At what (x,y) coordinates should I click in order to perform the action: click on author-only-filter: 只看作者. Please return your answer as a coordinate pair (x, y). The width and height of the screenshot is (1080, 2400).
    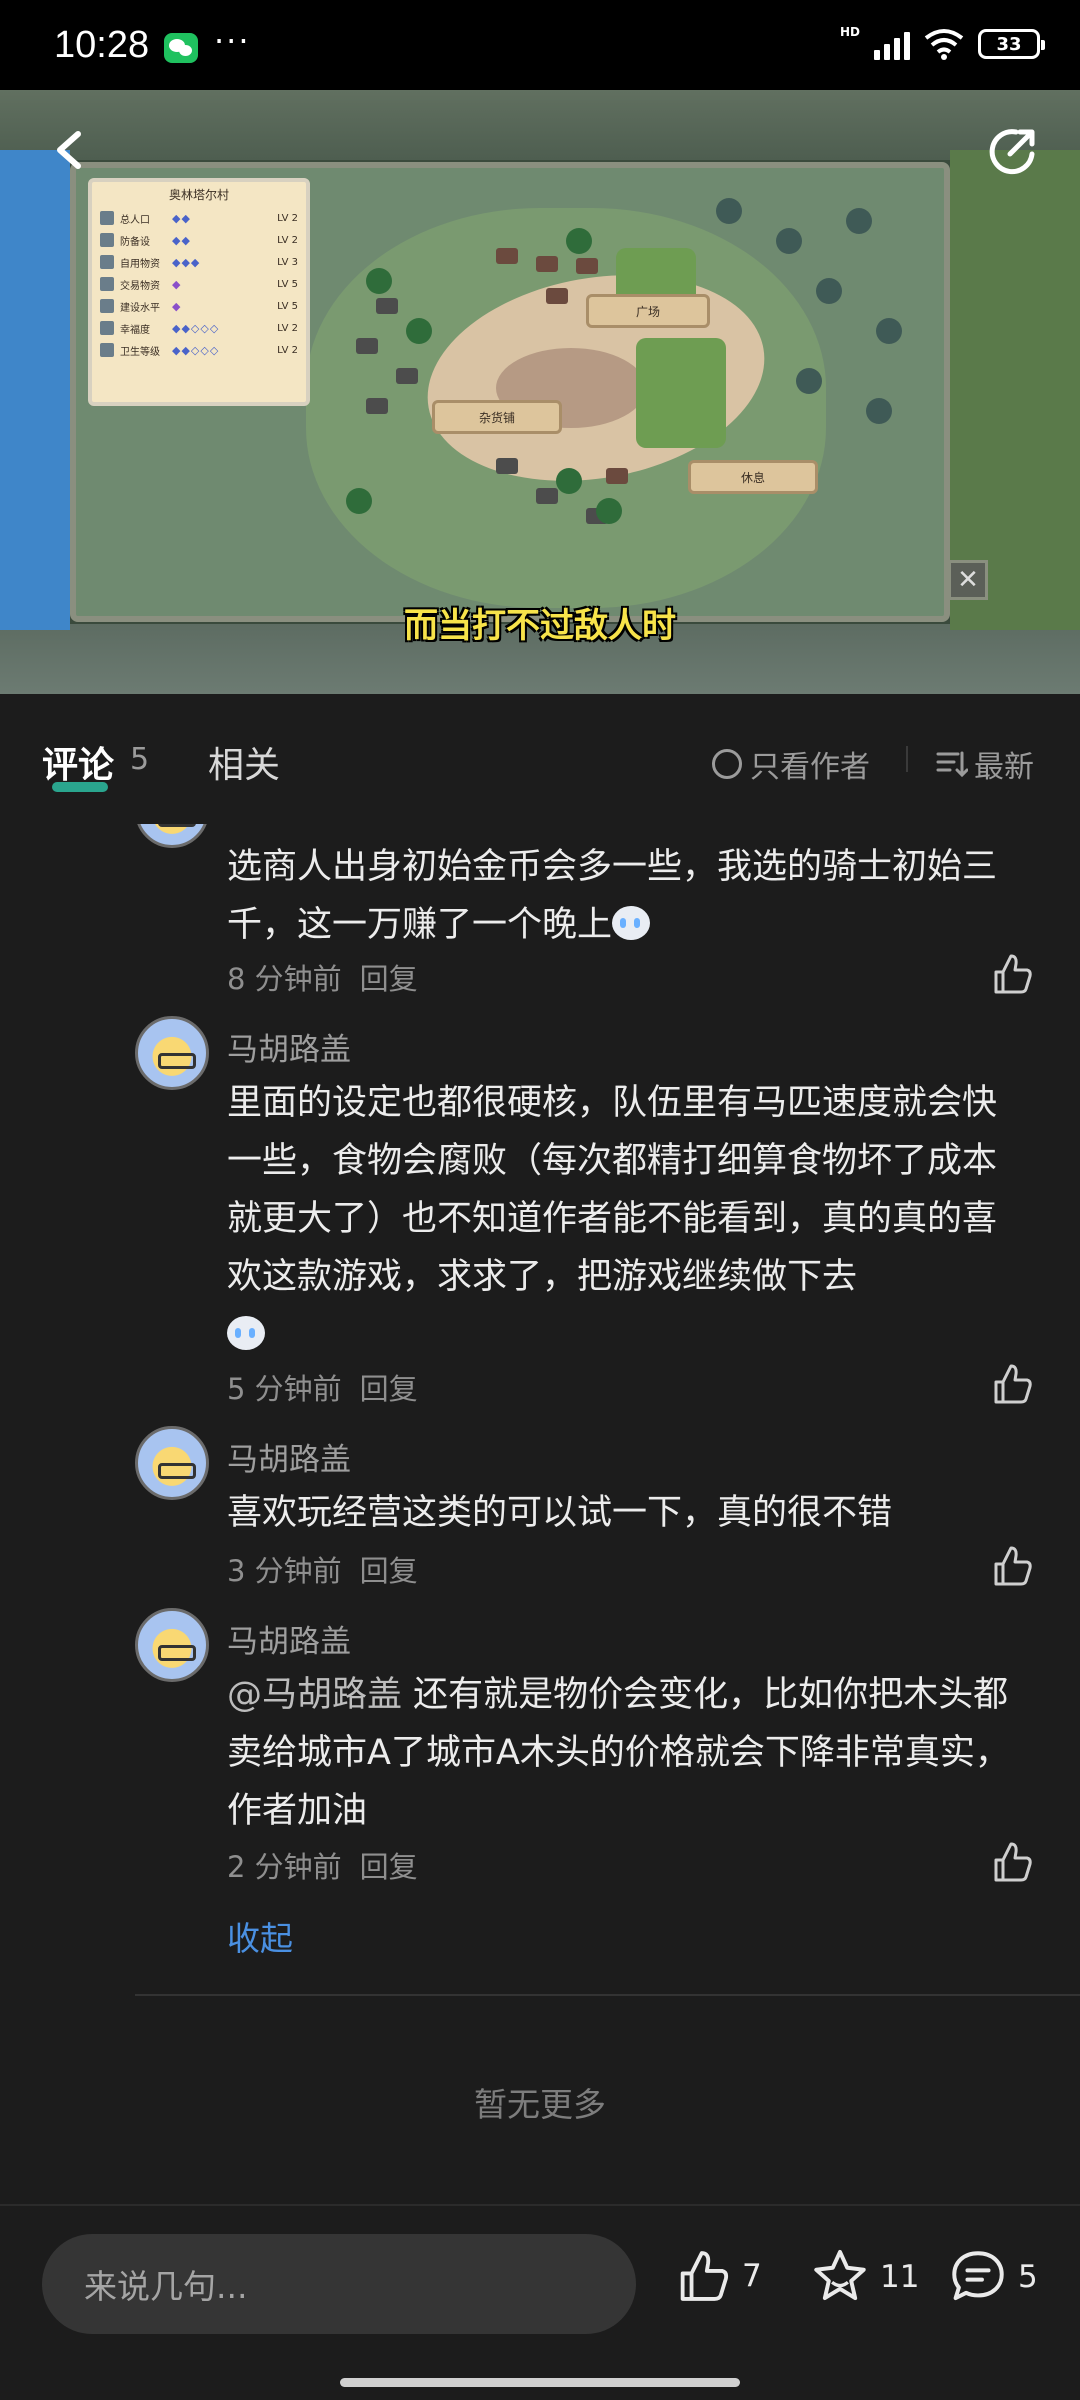
    Looking at the image, I should click on (791, 764).